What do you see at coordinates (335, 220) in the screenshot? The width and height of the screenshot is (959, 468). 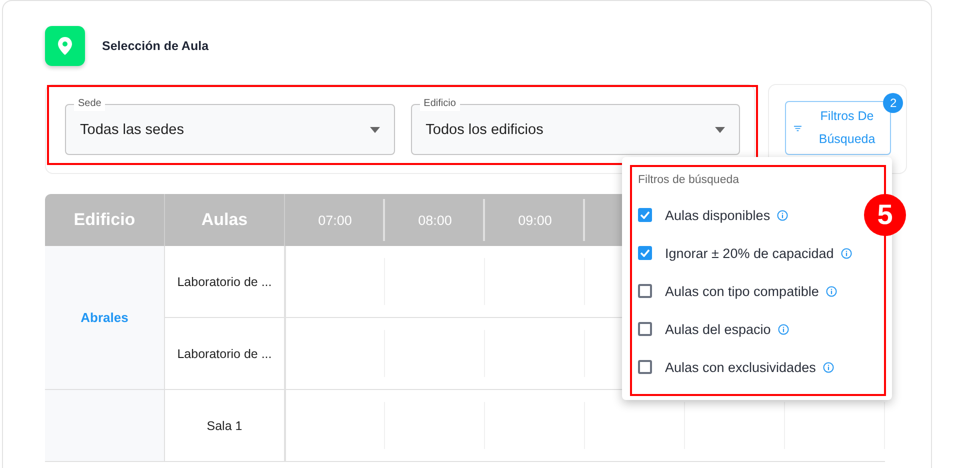 I see `time-header: 07:00` at bounding box center [335, 220].